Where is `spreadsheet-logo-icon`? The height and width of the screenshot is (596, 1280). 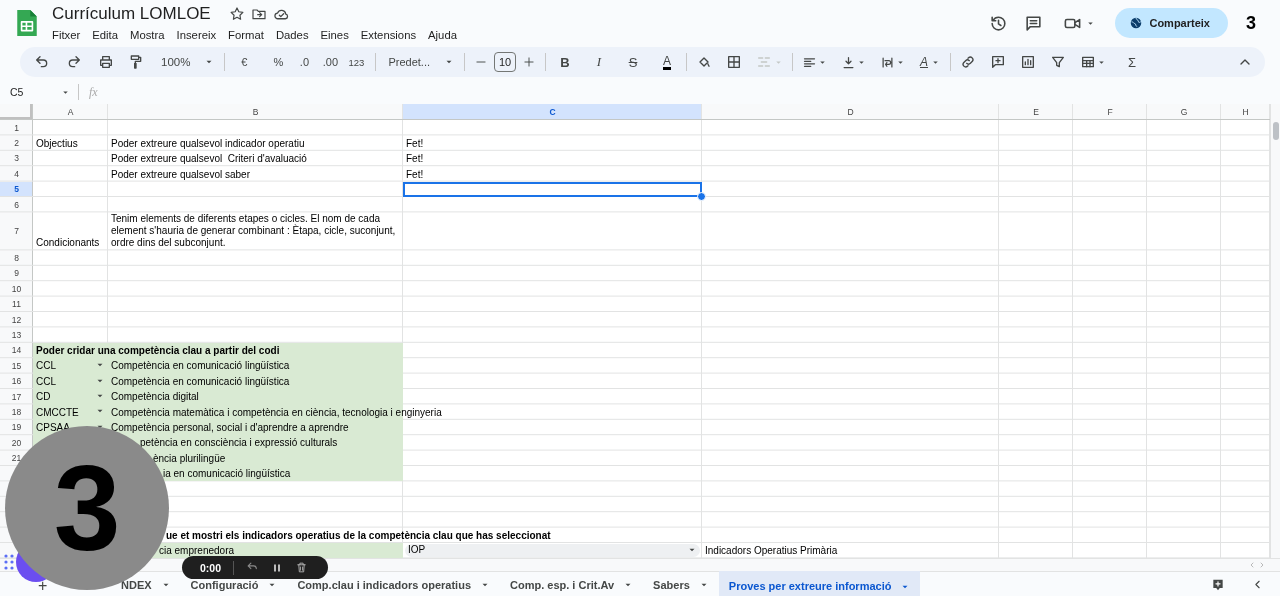 spreadsheet-logo-icon is located at coordinates (27, 23).